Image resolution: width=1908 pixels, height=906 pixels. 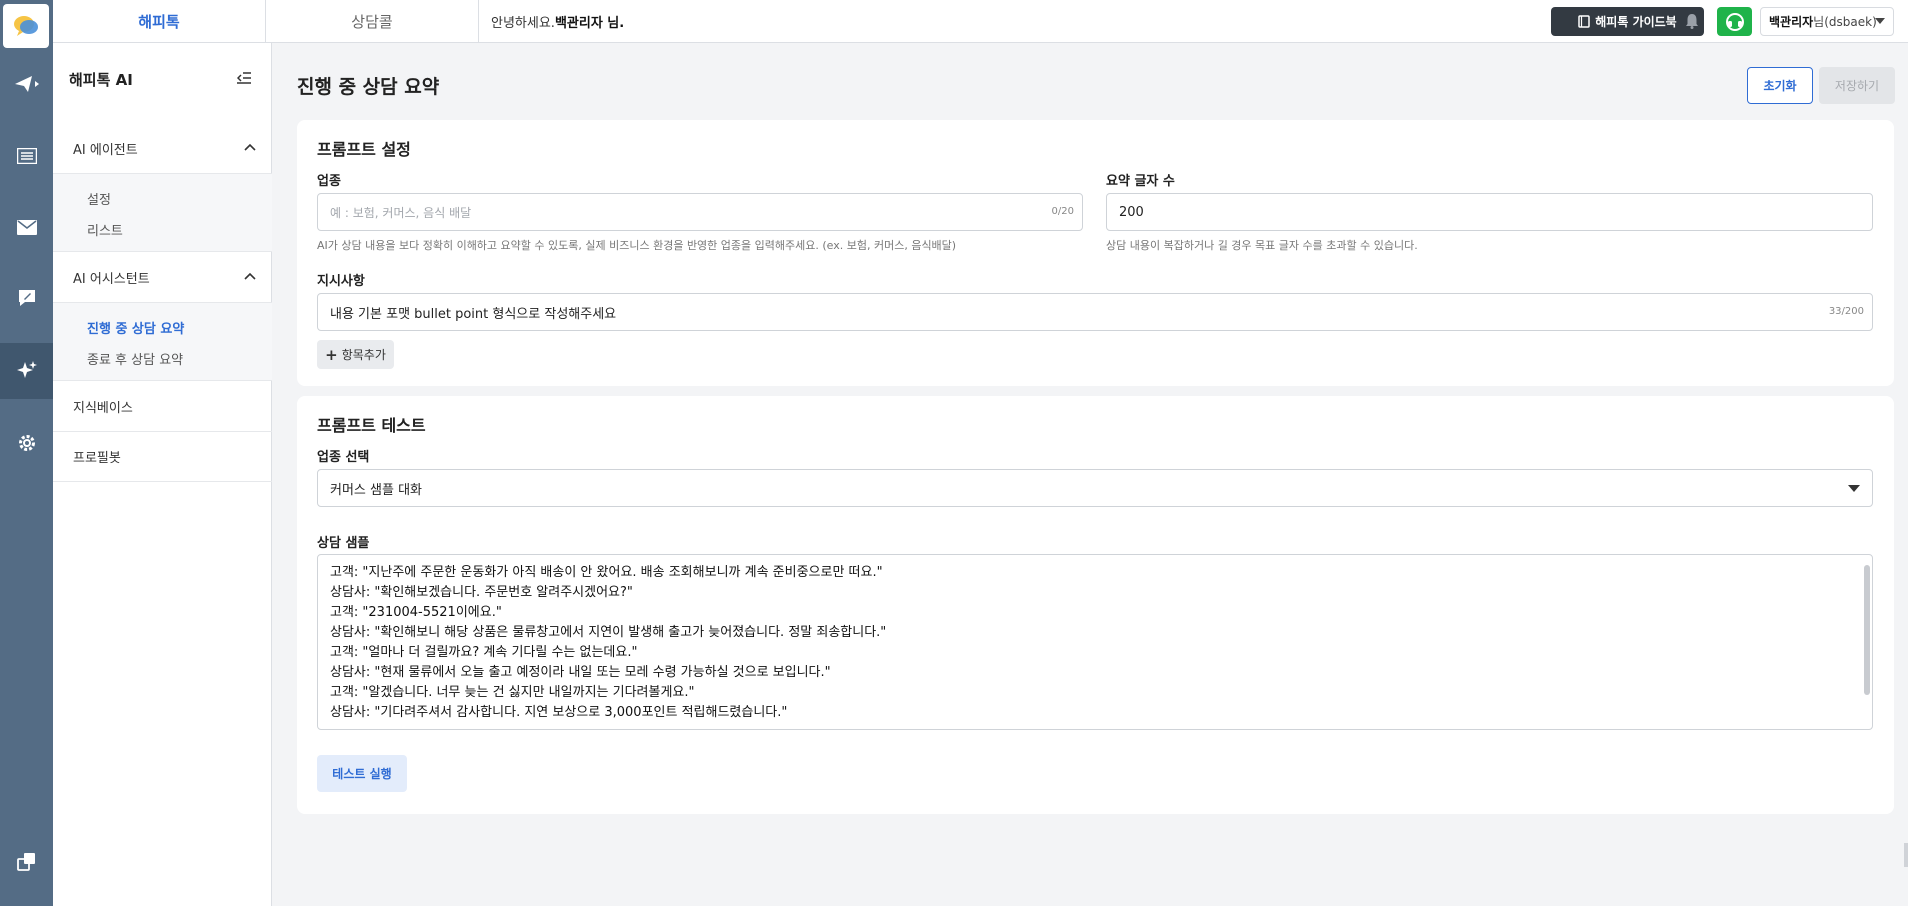 What do you see at coordinates (111, 279) in the screenshot?
I see `sidebar-section-label: AI 어시스턴트` at bounding box center [111, 279].